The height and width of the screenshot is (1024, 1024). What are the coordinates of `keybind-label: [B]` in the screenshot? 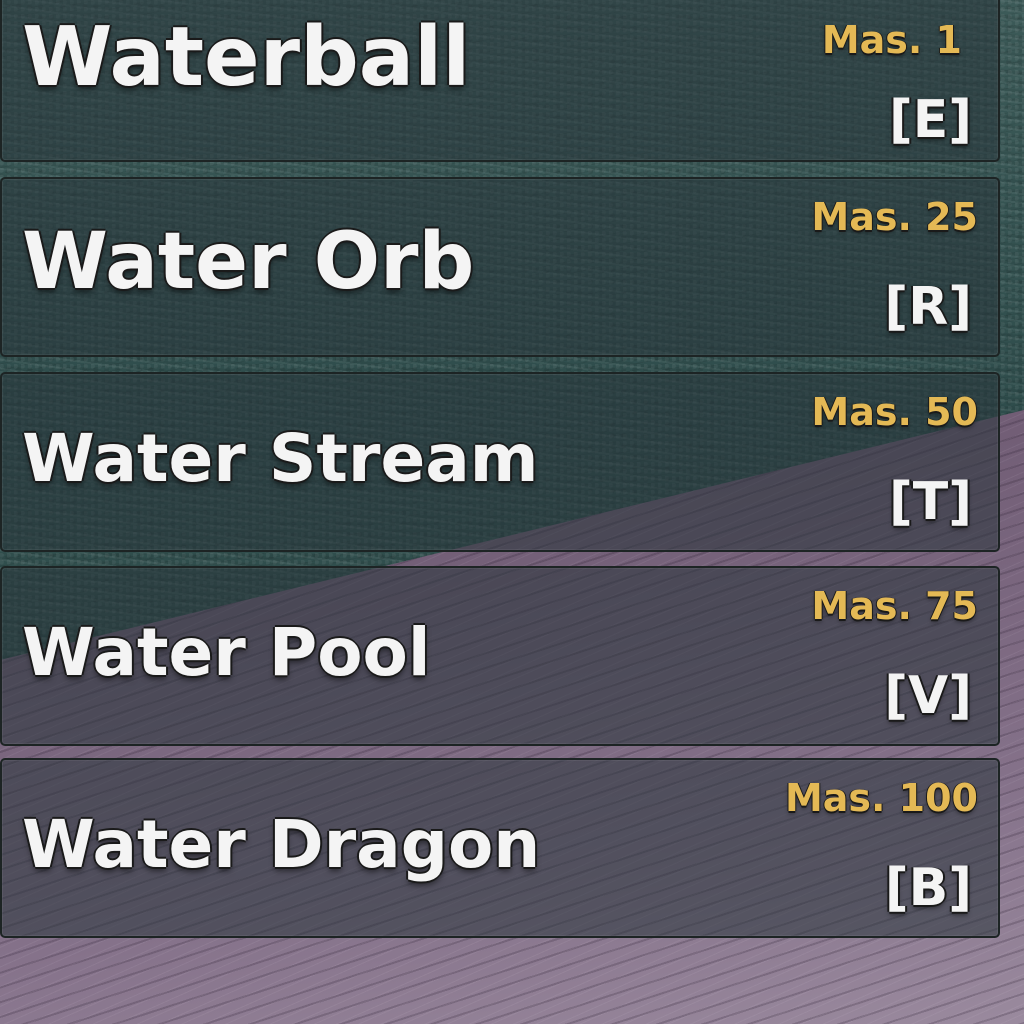 It's located at (928, 888).